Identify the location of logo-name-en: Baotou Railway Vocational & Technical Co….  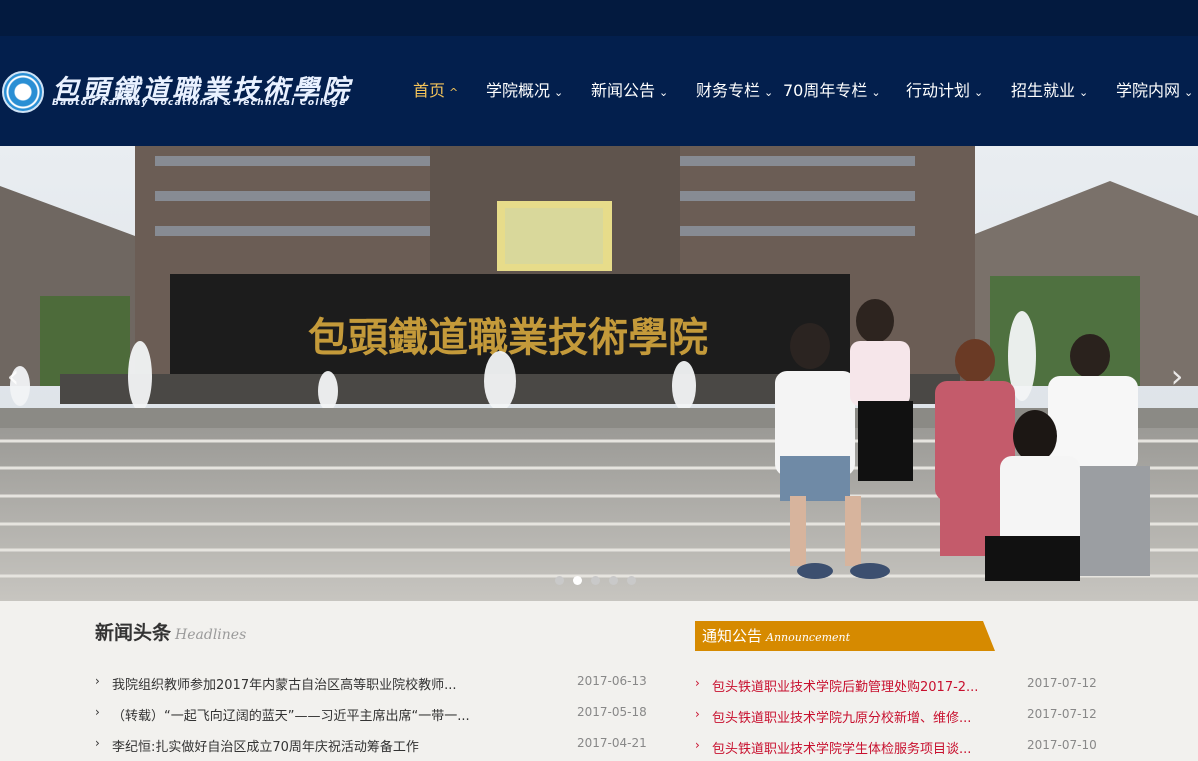
(199, 103).